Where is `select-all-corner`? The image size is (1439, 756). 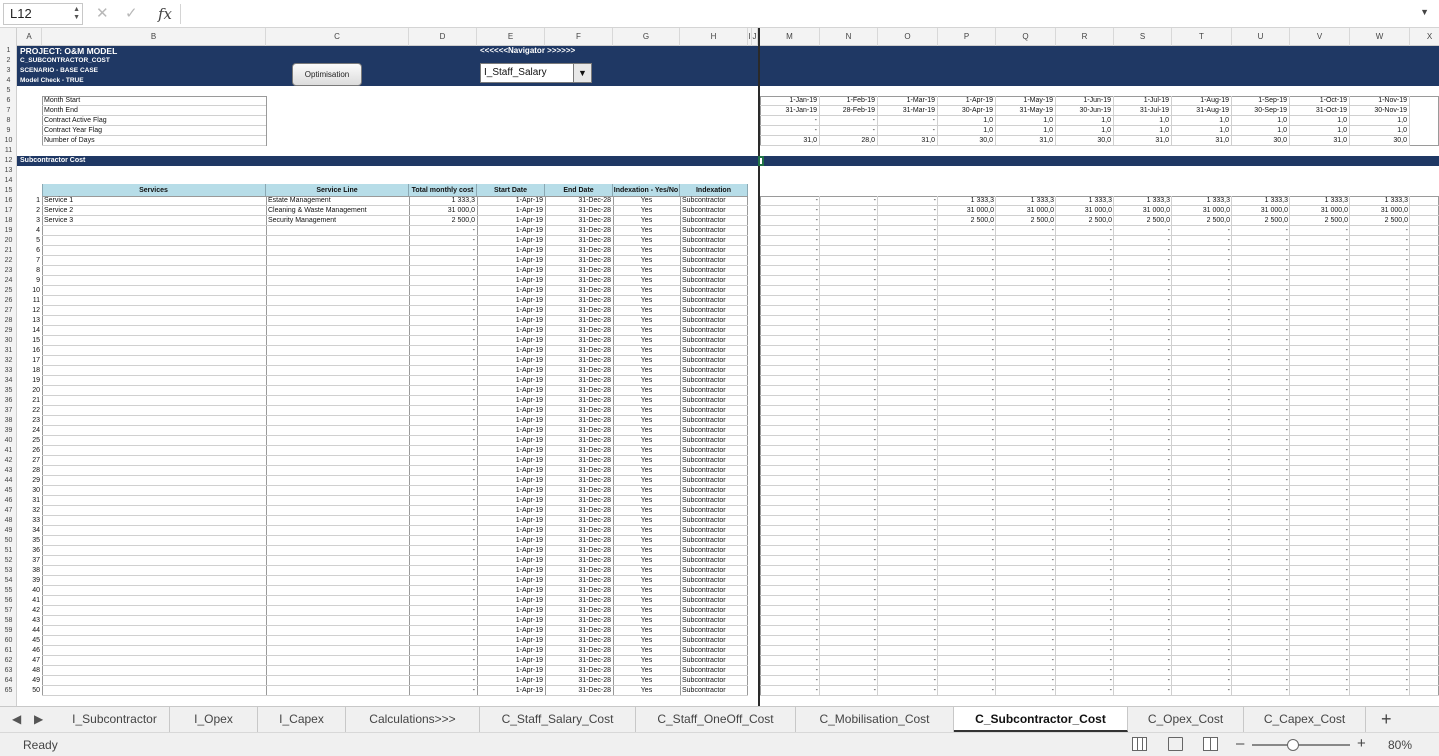
select-all-corner is located at coordinates (8, 37).